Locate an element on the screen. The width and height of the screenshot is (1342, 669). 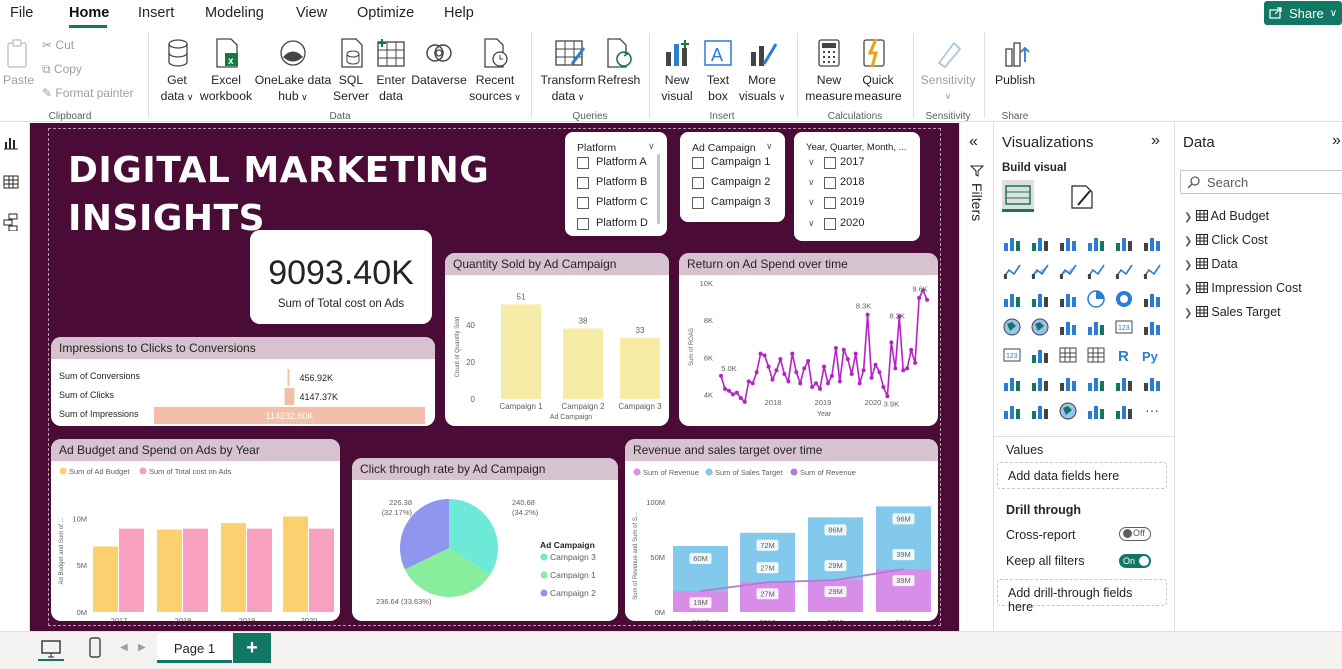
publish-button: Publish is located at coordinates (1015, 80).